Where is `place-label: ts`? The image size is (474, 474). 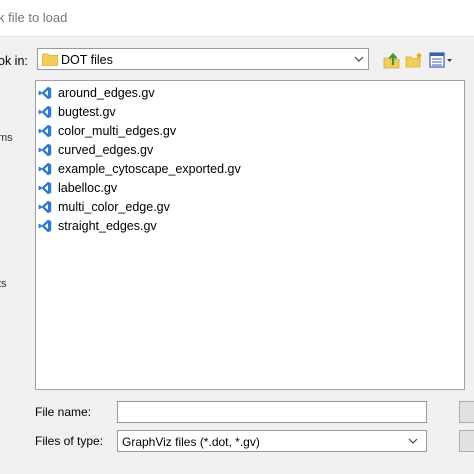
place-label: ts is located at coordinates (3, 284).